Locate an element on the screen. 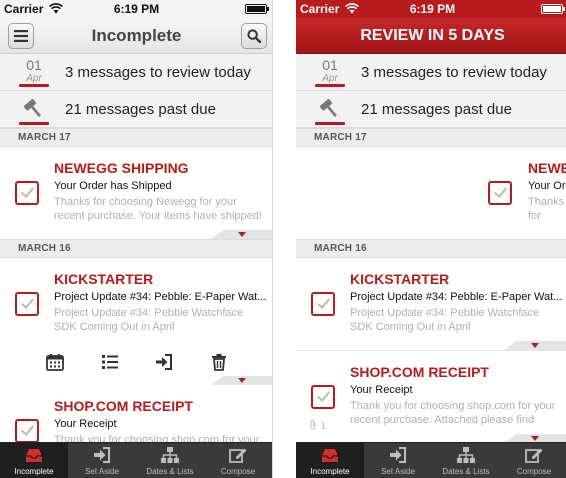 Image resolution: width=566 pixels, height=478 pixels. calendar-icon is located at coordinates (55, 362).